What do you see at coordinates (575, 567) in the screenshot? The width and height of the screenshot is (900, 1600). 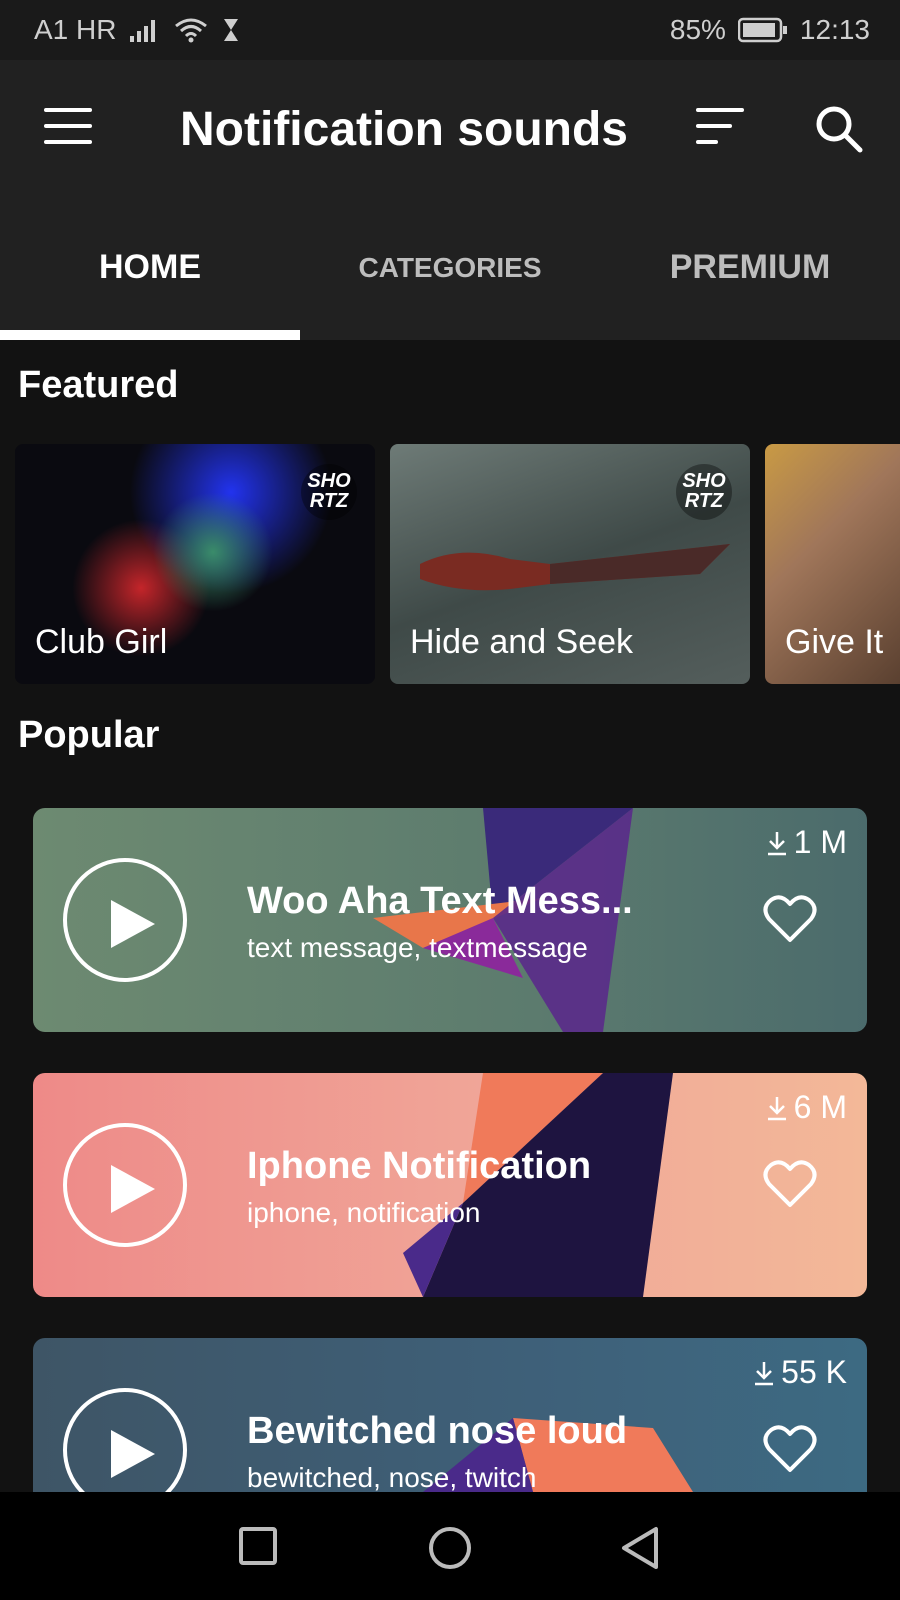 I see `knife-image` at bounding box center [575, 567].